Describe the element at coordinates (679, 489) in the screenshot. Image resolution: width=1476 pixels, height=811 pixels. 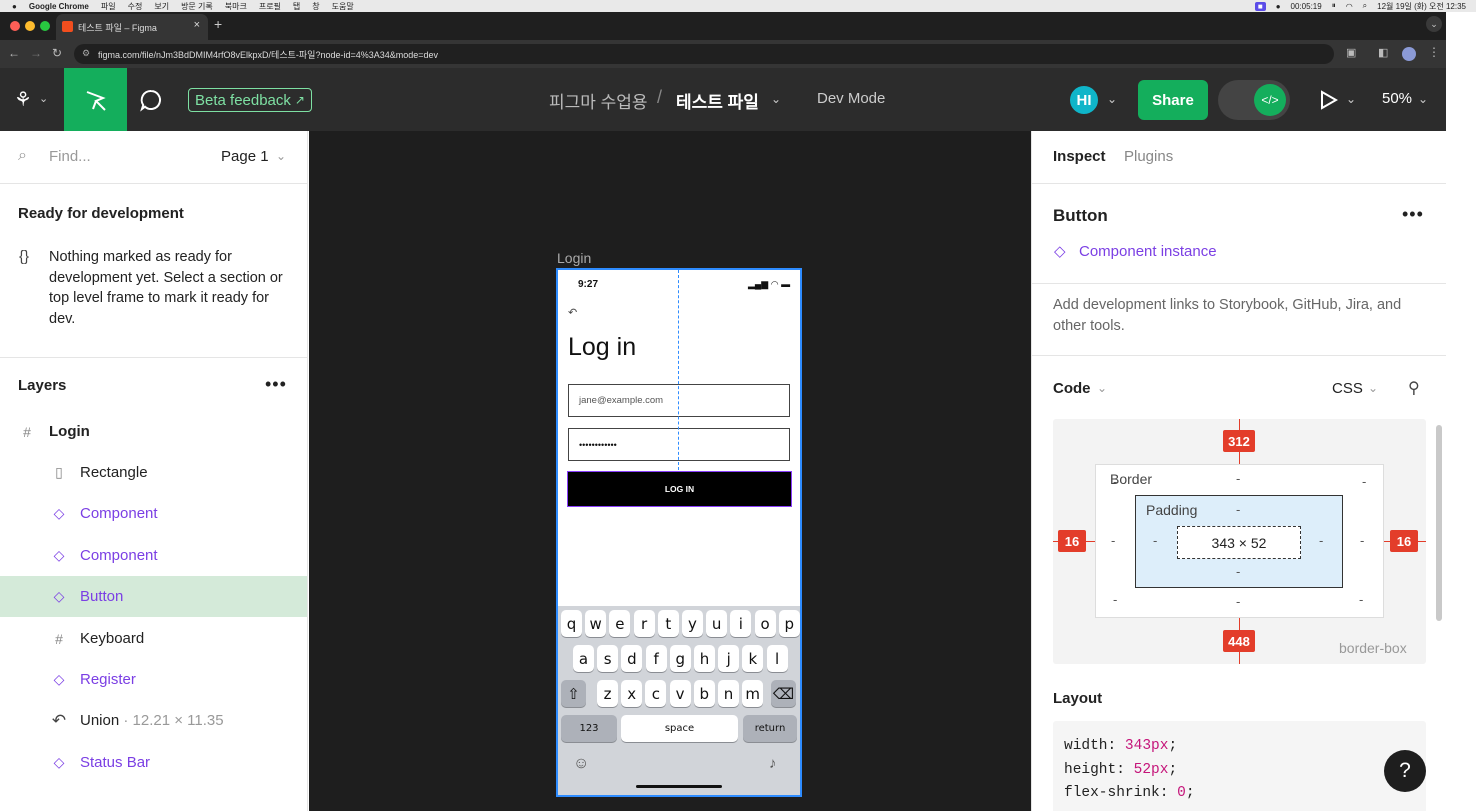
I see `login-button: LOG IN` at that location.